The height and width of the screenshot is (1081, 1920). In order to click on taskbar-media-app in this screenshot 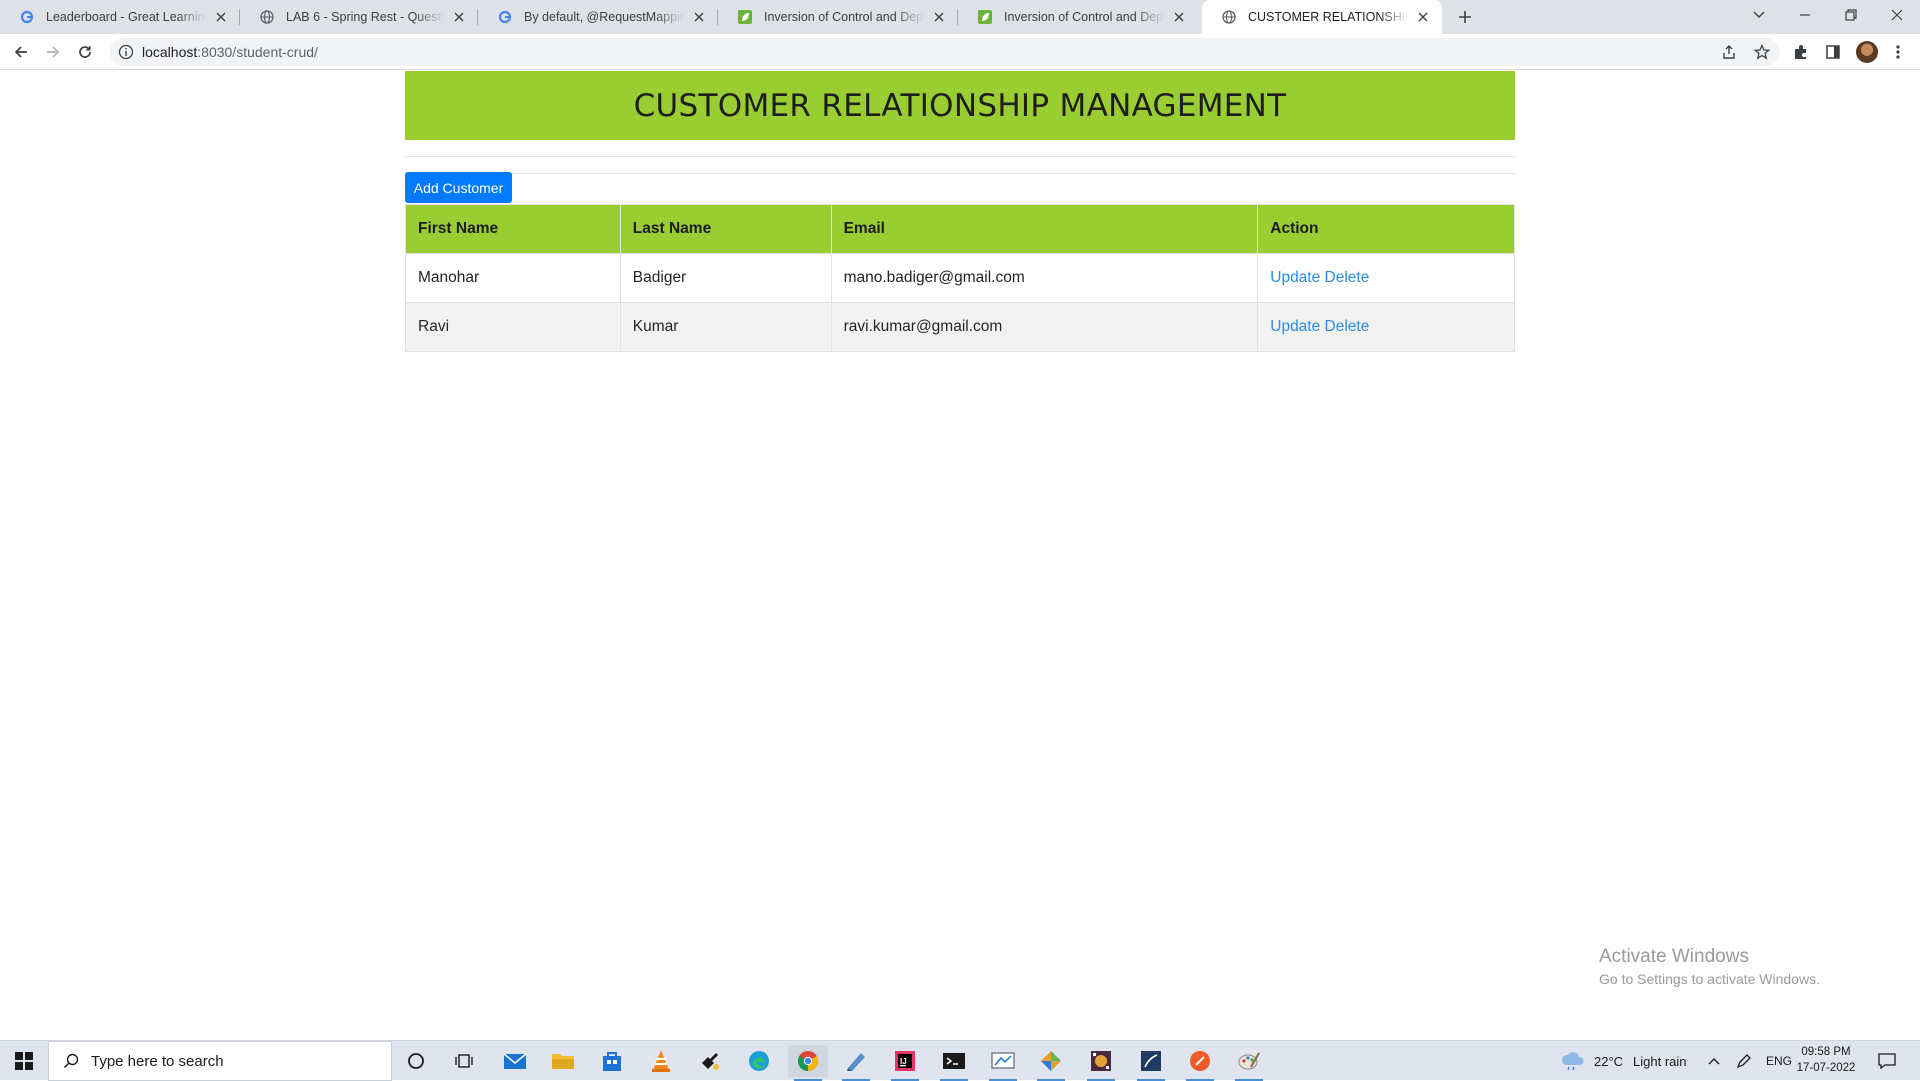, I will do `click(1101, 1063)`.